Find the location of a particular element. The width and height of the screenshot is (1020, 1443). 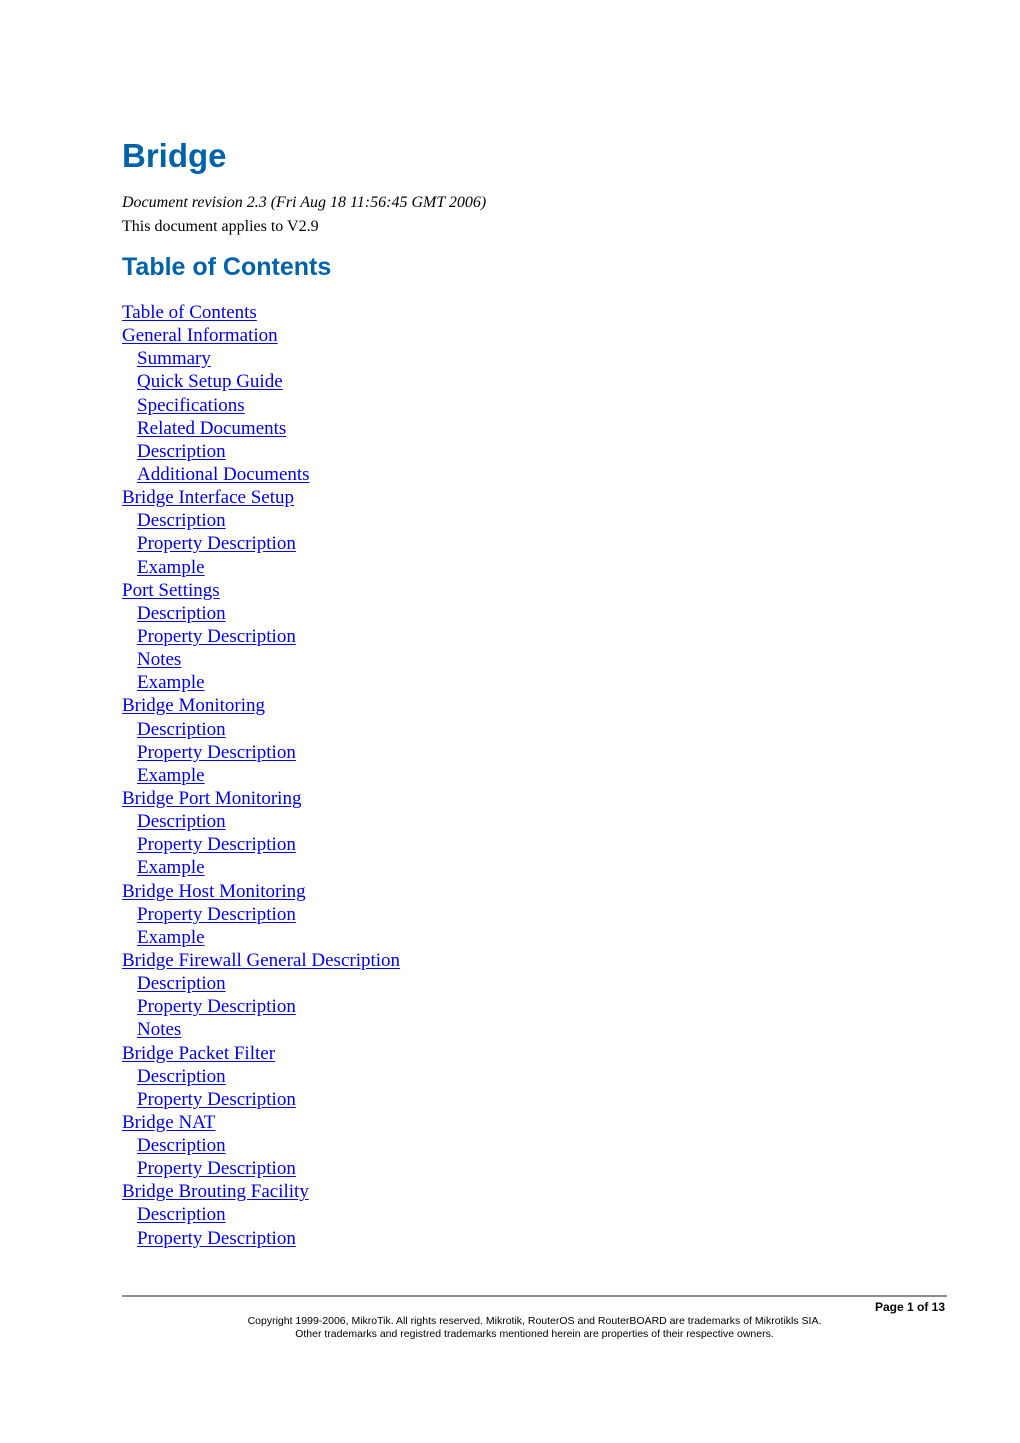

toc-section-item: Table of Contents is located at coordinates (261, 312).